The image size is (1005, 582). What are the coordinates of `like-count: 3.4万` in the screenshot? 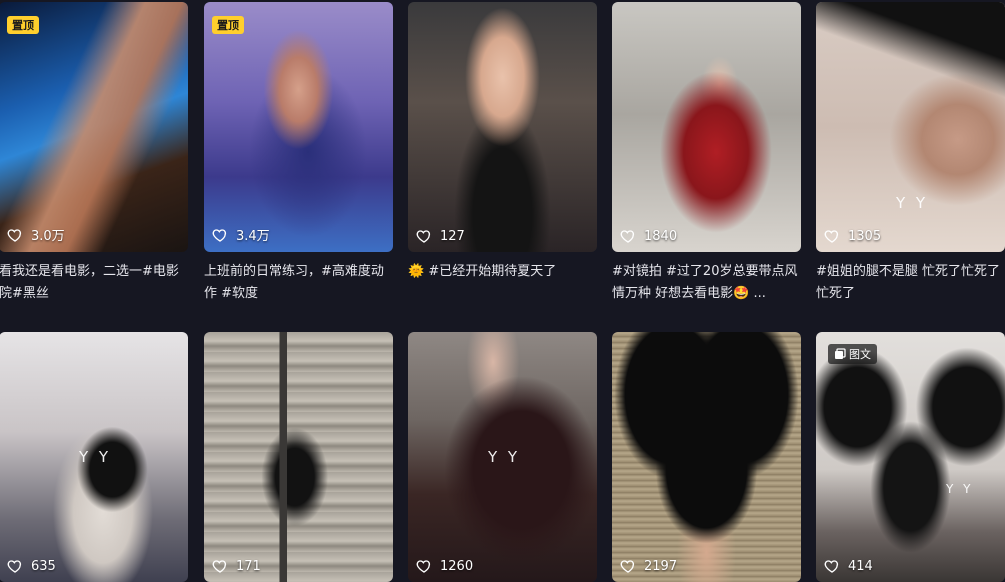 It's located at (241, 234).